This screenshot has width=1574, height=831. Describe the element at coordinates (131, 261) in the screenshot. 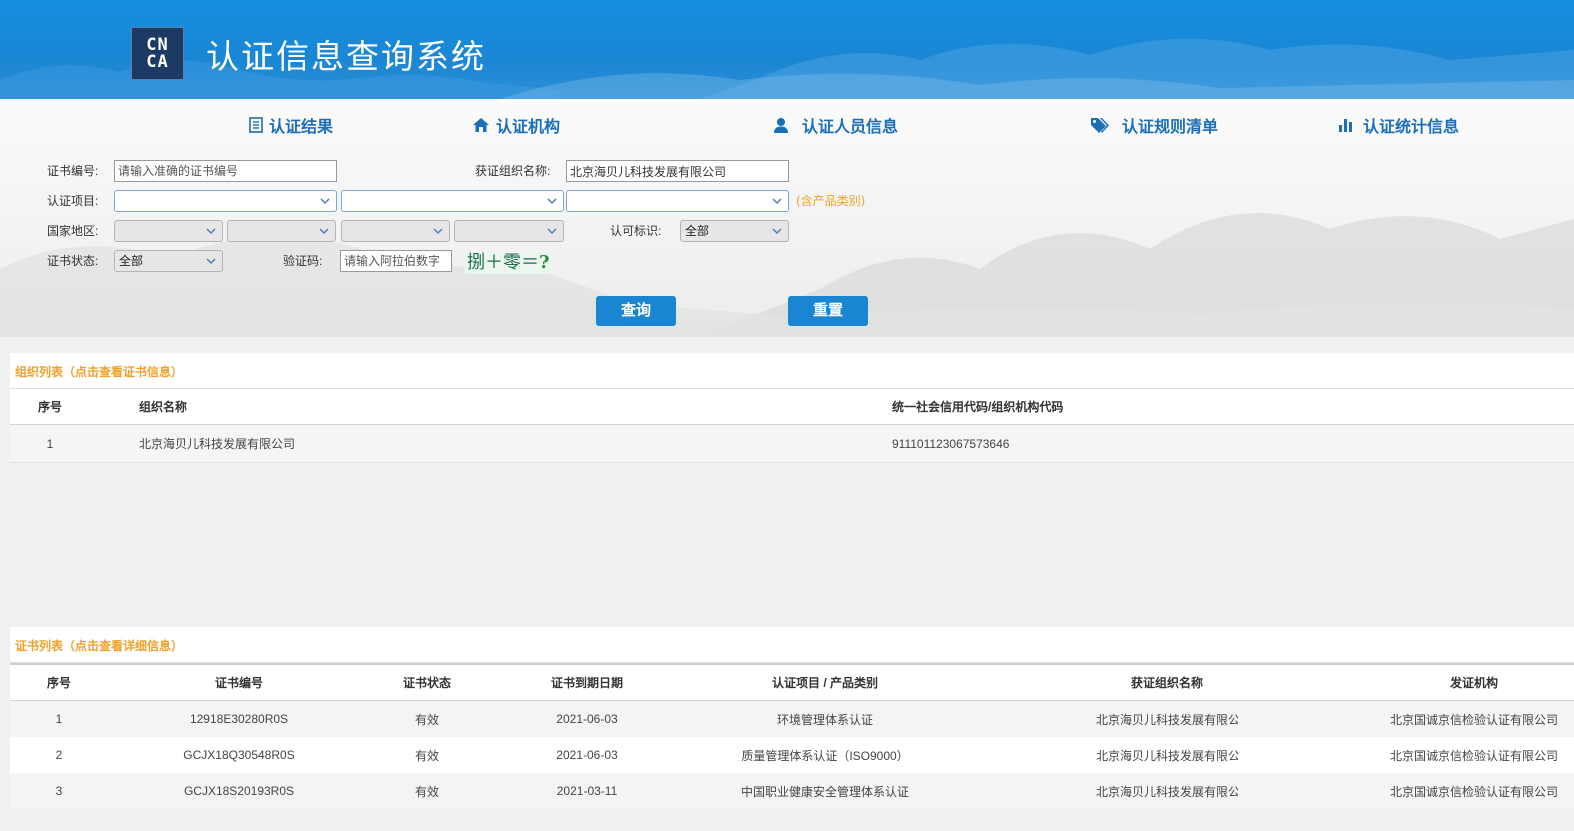

I see `cert-status-select-value: 全部` at that location.